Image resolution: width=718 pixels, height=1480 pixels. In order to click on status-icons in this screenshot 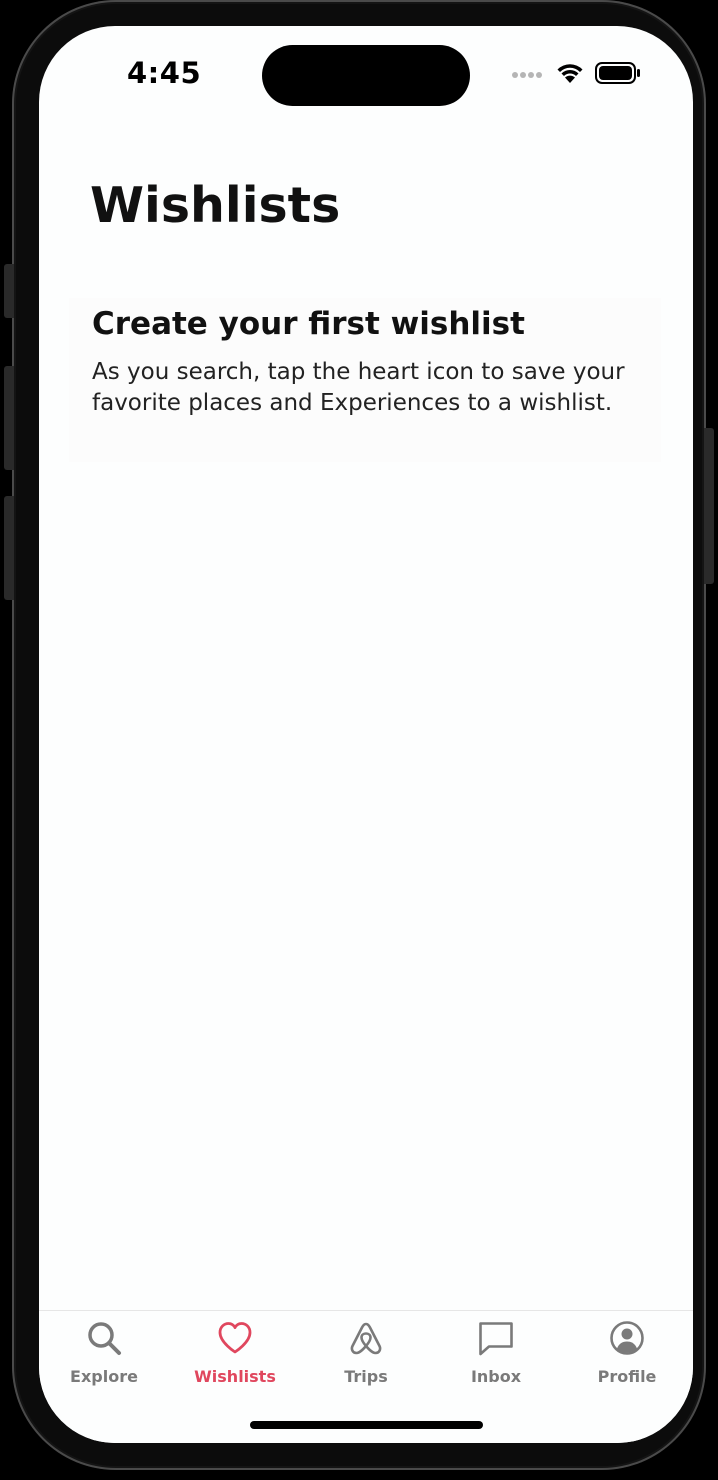, I will do `click(576, 73)`.